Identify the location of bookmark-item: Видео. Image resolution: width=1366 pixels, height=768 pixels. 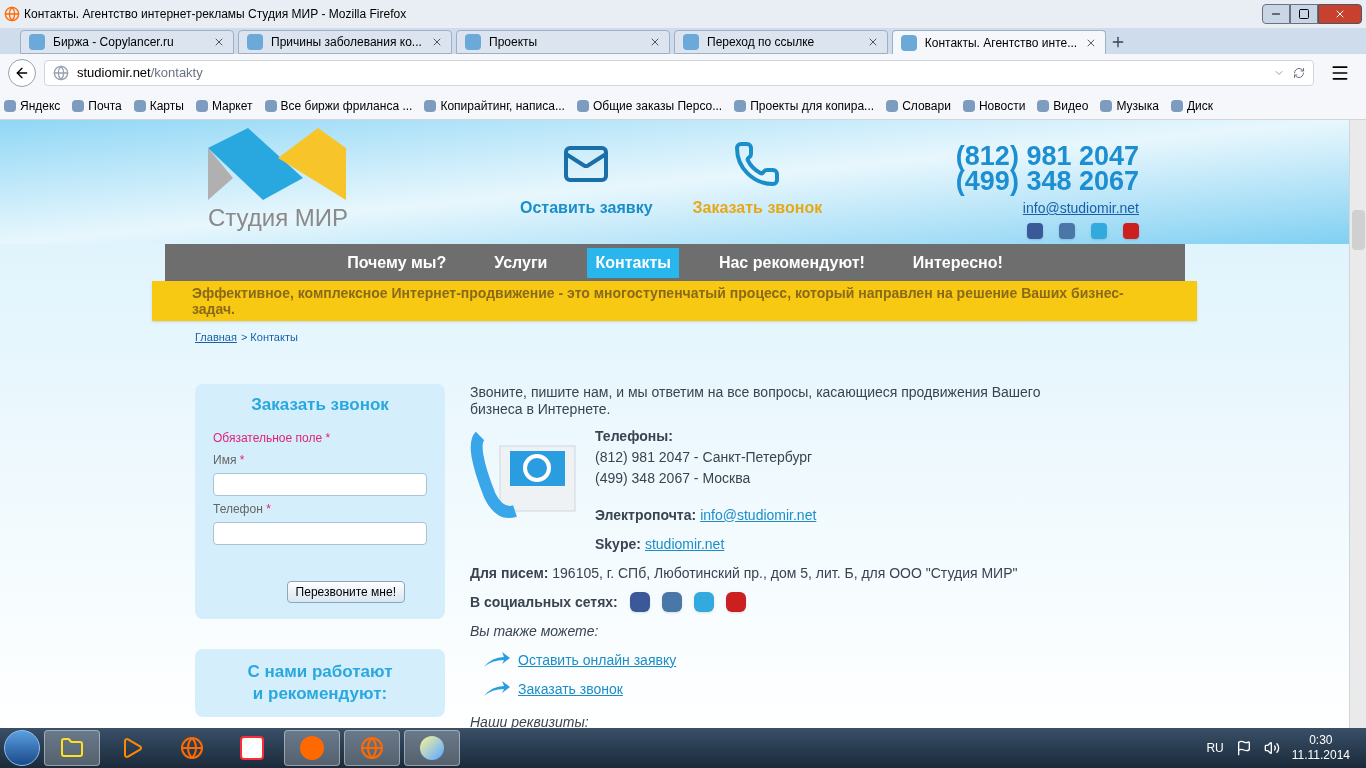
(1063, 105).